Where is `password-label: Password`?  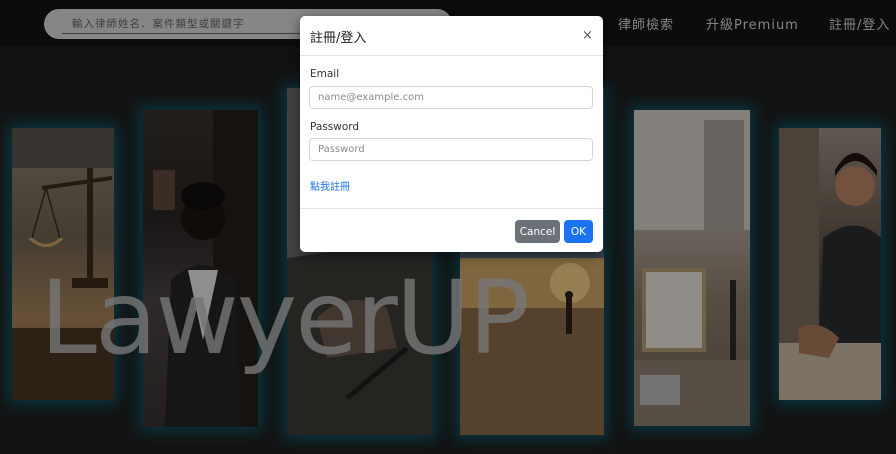 password-label: Password is located at coordinates (335, 127).